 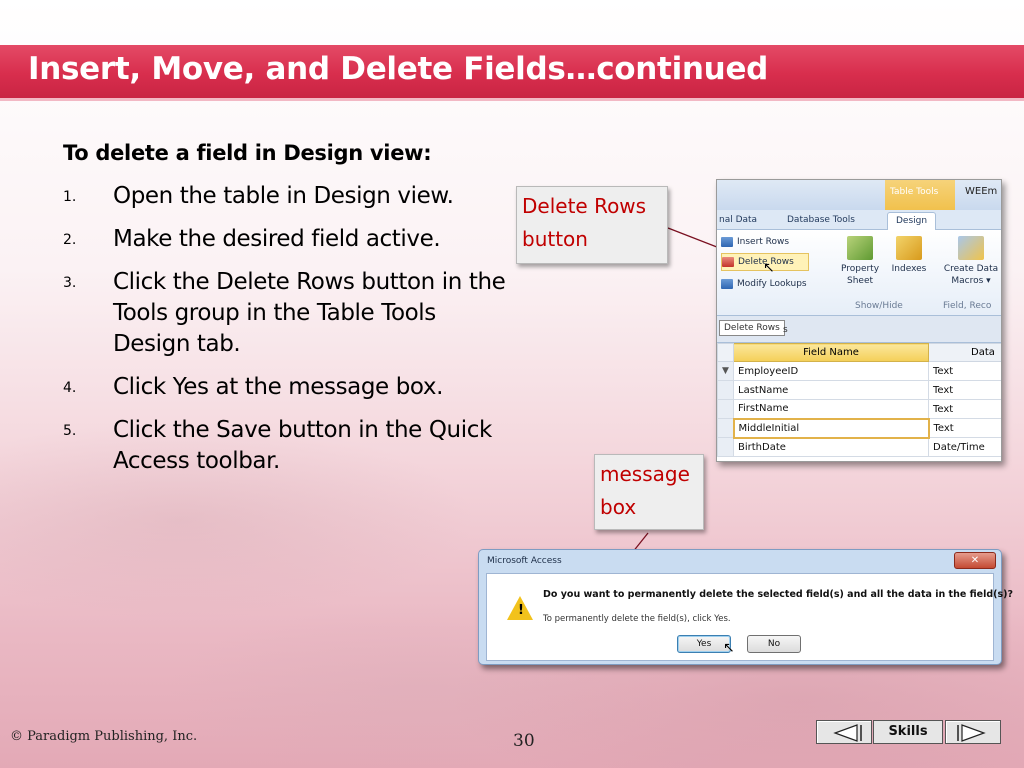 I want to click on step-number: 3., so click(x=70, y=283).